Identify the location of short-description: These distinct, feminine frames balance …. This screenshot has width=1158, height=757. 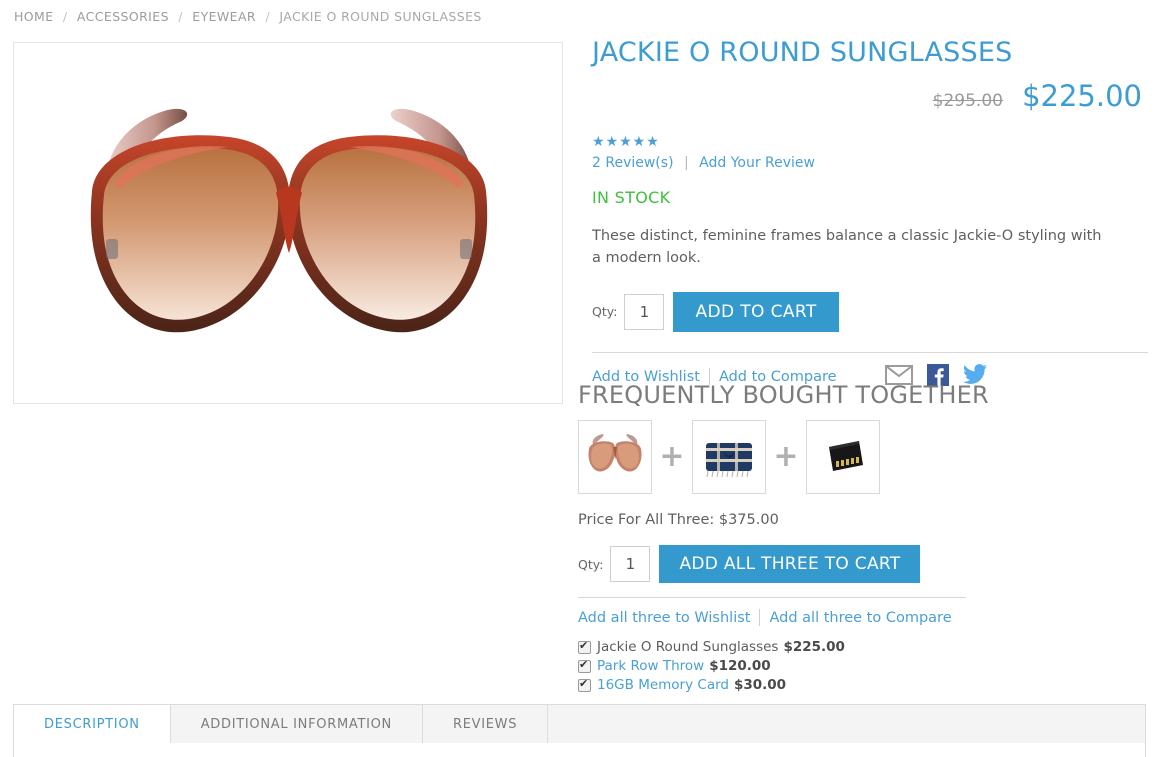
(847, 247).